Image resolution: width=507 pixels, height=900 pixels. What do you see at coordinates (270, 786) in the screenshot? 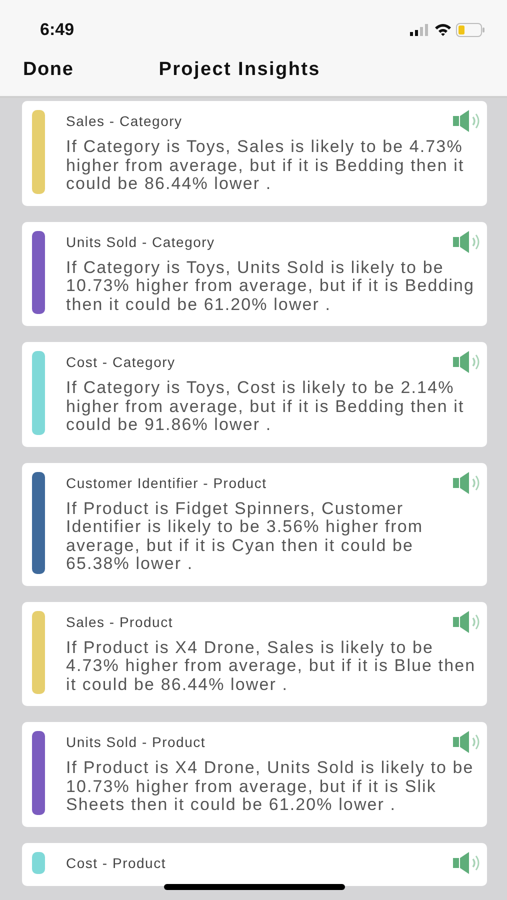
I see `insight-text: If Product is X4 Drone, Units Sold is likely to be 10.73% higher from average, but if it is Slik Sheets then it could be 61.20% lower .` at bounding box center [270, 786].